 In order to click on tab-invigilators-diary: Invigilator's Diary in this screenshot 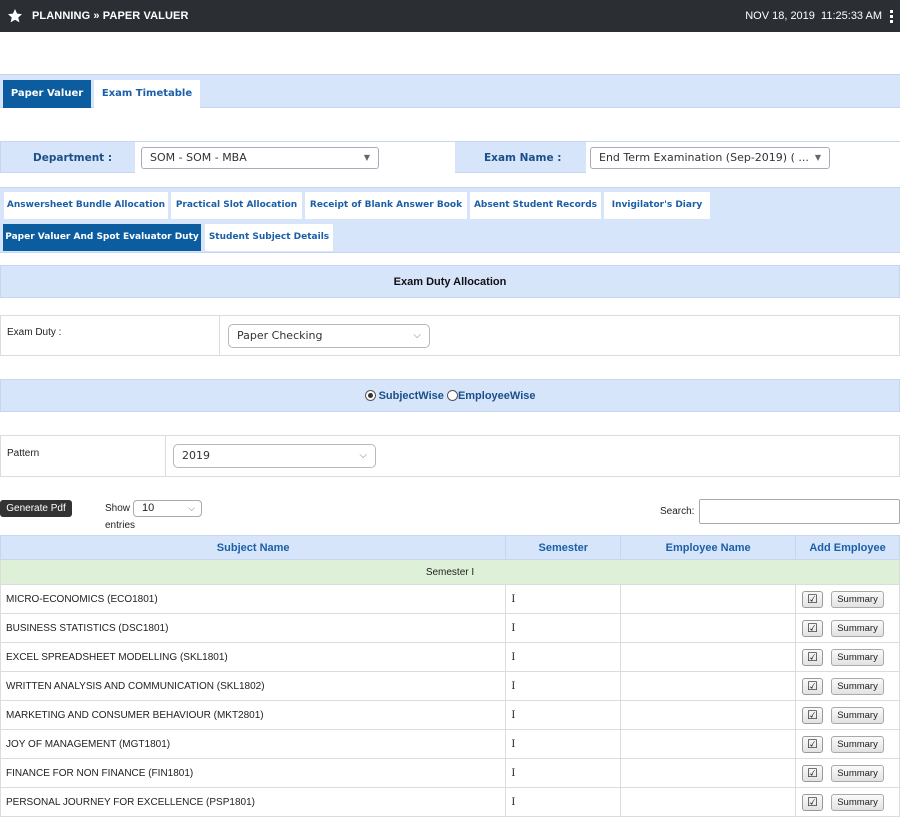, I will do `click(657, 205)`.